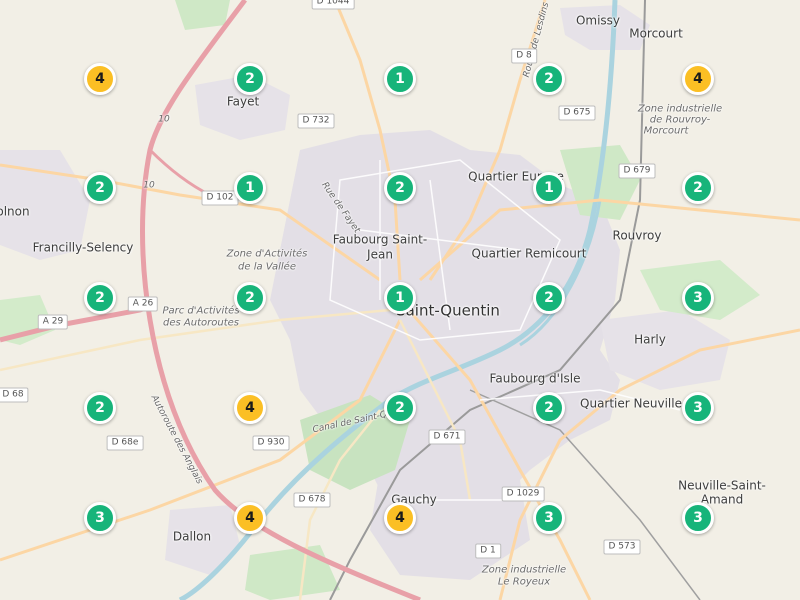 Image resolution: width=800 pixels, height=600 pixels. What do you see at coordinates (380, 239) in the screenshot?
I see `place-label: Faubourg Saint-` at bounding box center [380, 239].